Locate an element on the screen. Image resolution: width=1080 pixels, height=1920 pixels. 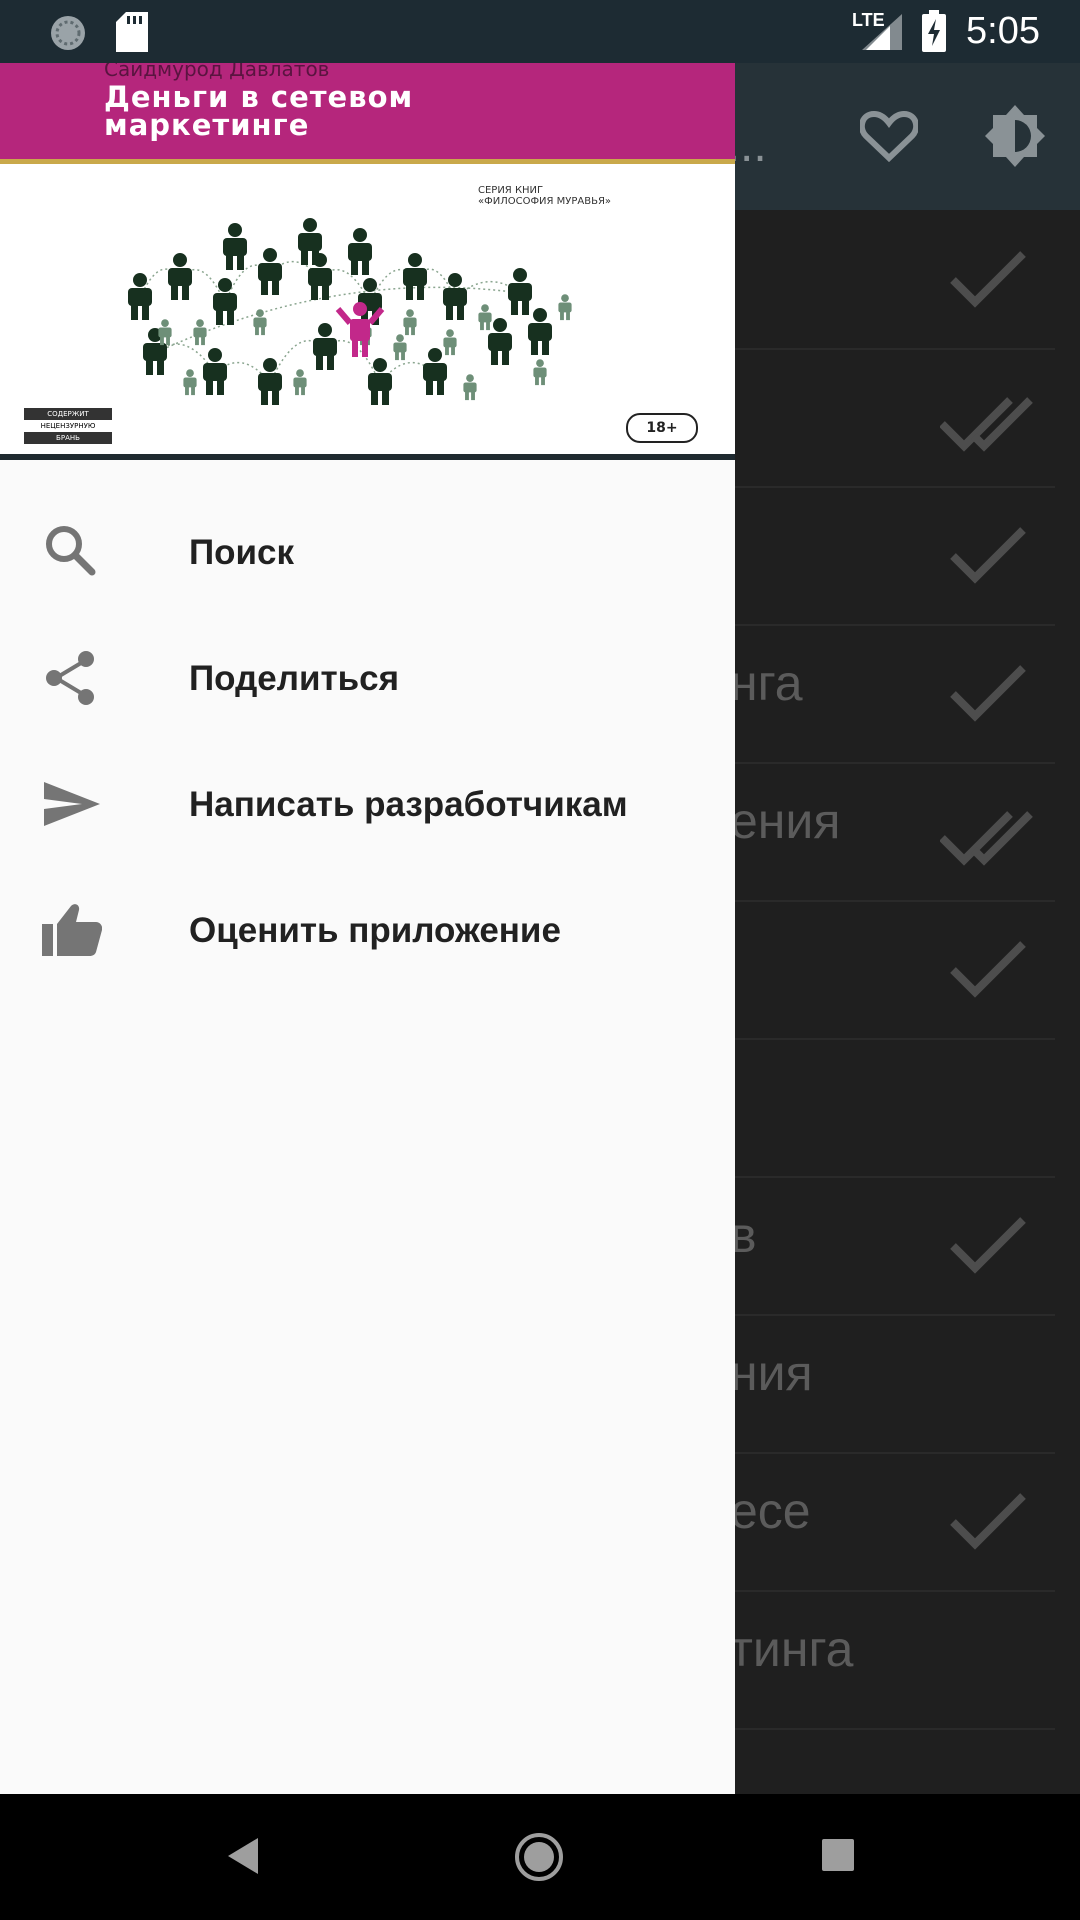
menu-item-label: Поиск is located at coordinates (242, 552).